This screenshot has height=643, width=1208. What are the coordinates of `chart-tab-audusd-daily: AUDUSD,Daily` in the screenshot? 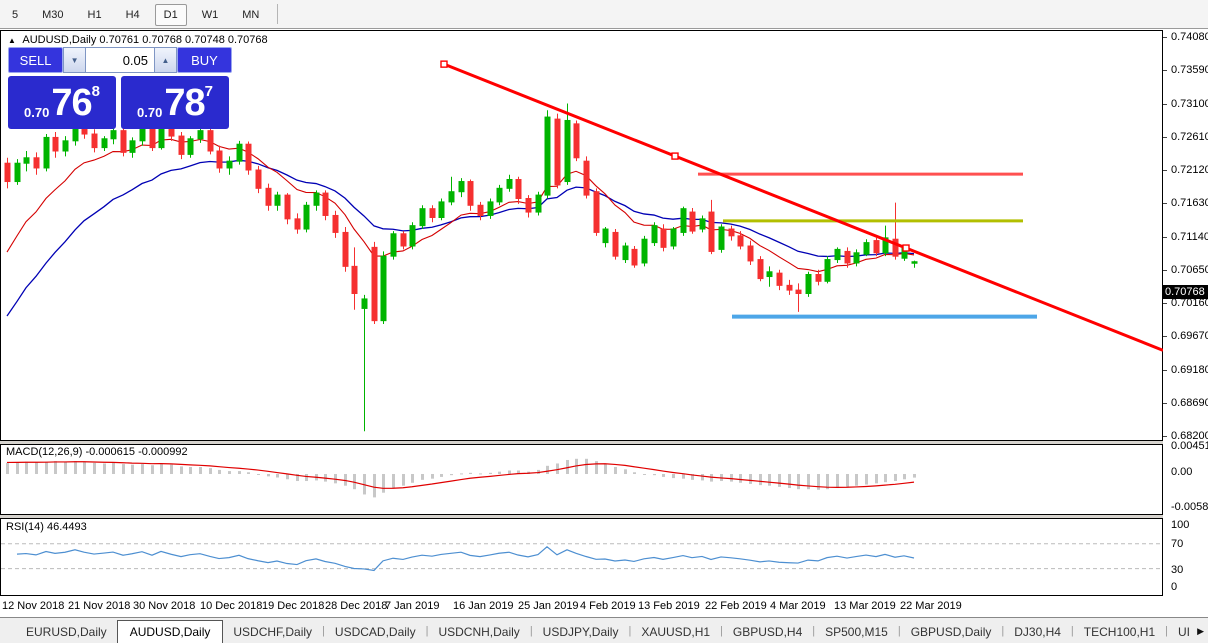 It's located at (170, 631).